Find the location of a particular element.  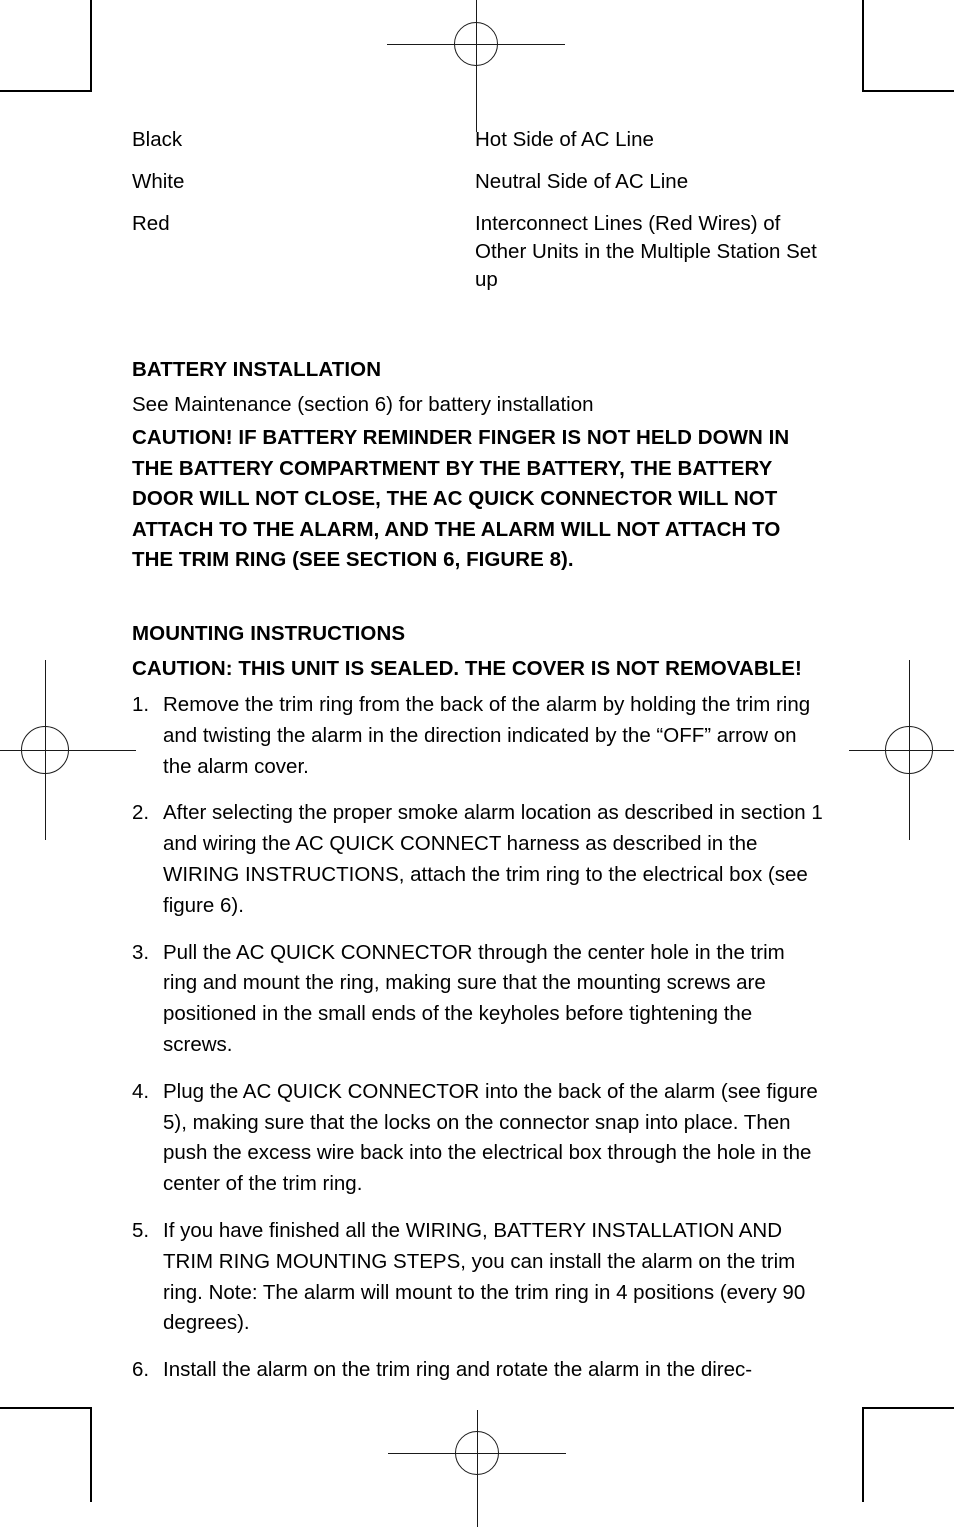

crop-mark-bottom-left-vertical is located at coordinates (91, 1455).